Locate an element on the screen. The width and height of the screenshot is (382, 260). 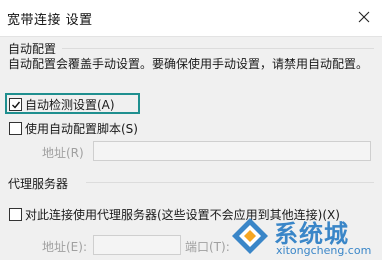
auto-config-description: 自动配置会覆盖手动设置。要确保使用手动设置，请禁用自动配置。 is located at coordinates (188, 64).